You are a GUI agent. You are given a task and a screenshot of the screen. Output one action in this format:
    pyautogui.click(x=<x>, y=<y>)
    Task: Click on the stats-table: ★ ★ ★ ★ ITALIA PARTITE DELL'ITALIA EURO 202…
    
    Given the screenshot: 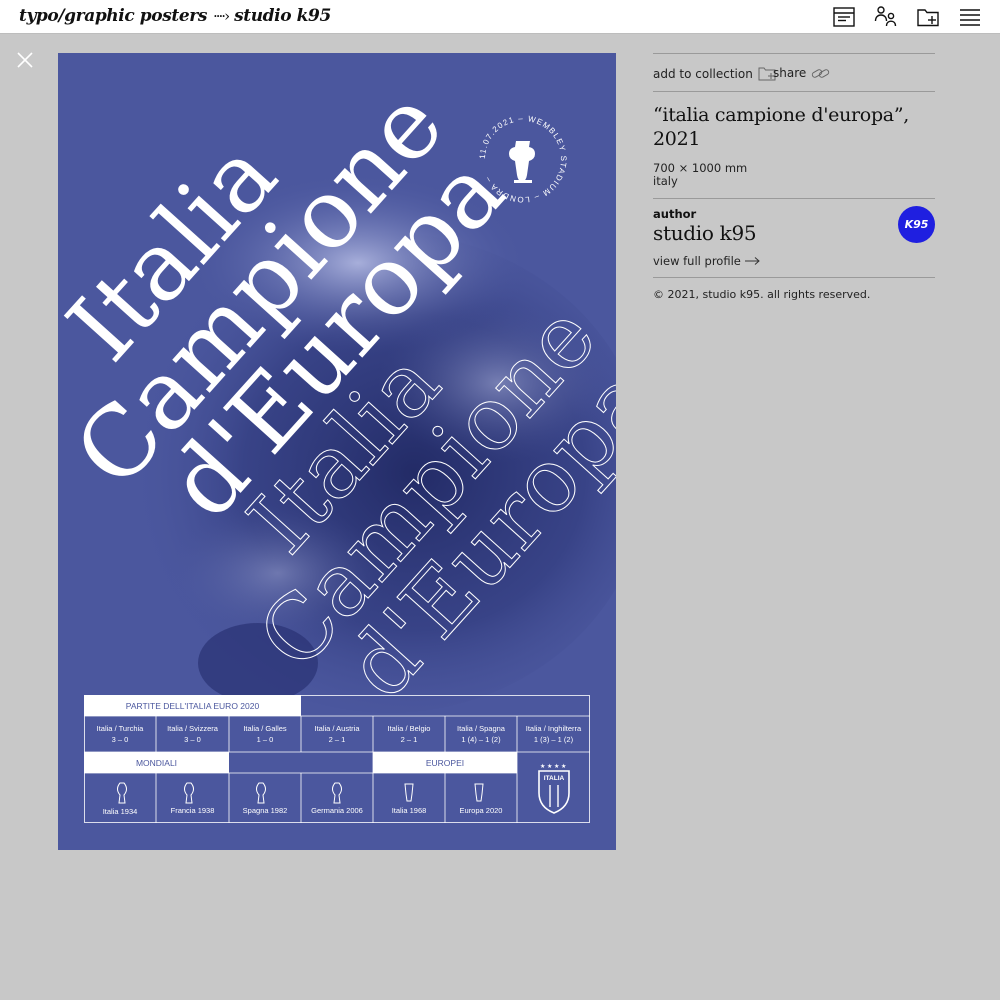 What is the action you would take?
    pyautogui.click(x=337, y=759)
    